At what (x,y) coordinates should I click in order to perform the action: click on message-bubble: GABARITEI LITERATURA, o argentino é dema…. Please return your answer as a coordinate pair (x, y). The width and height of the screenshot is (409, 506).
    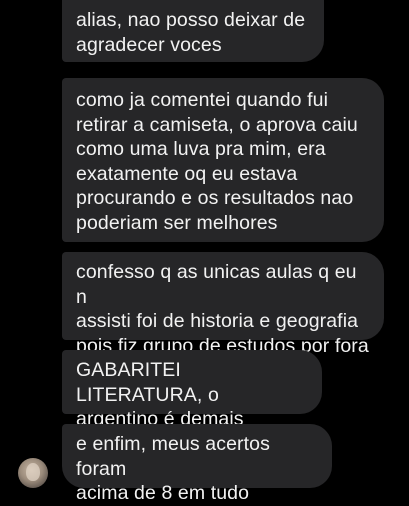
    Looking at the image, I should click on (192, 390).